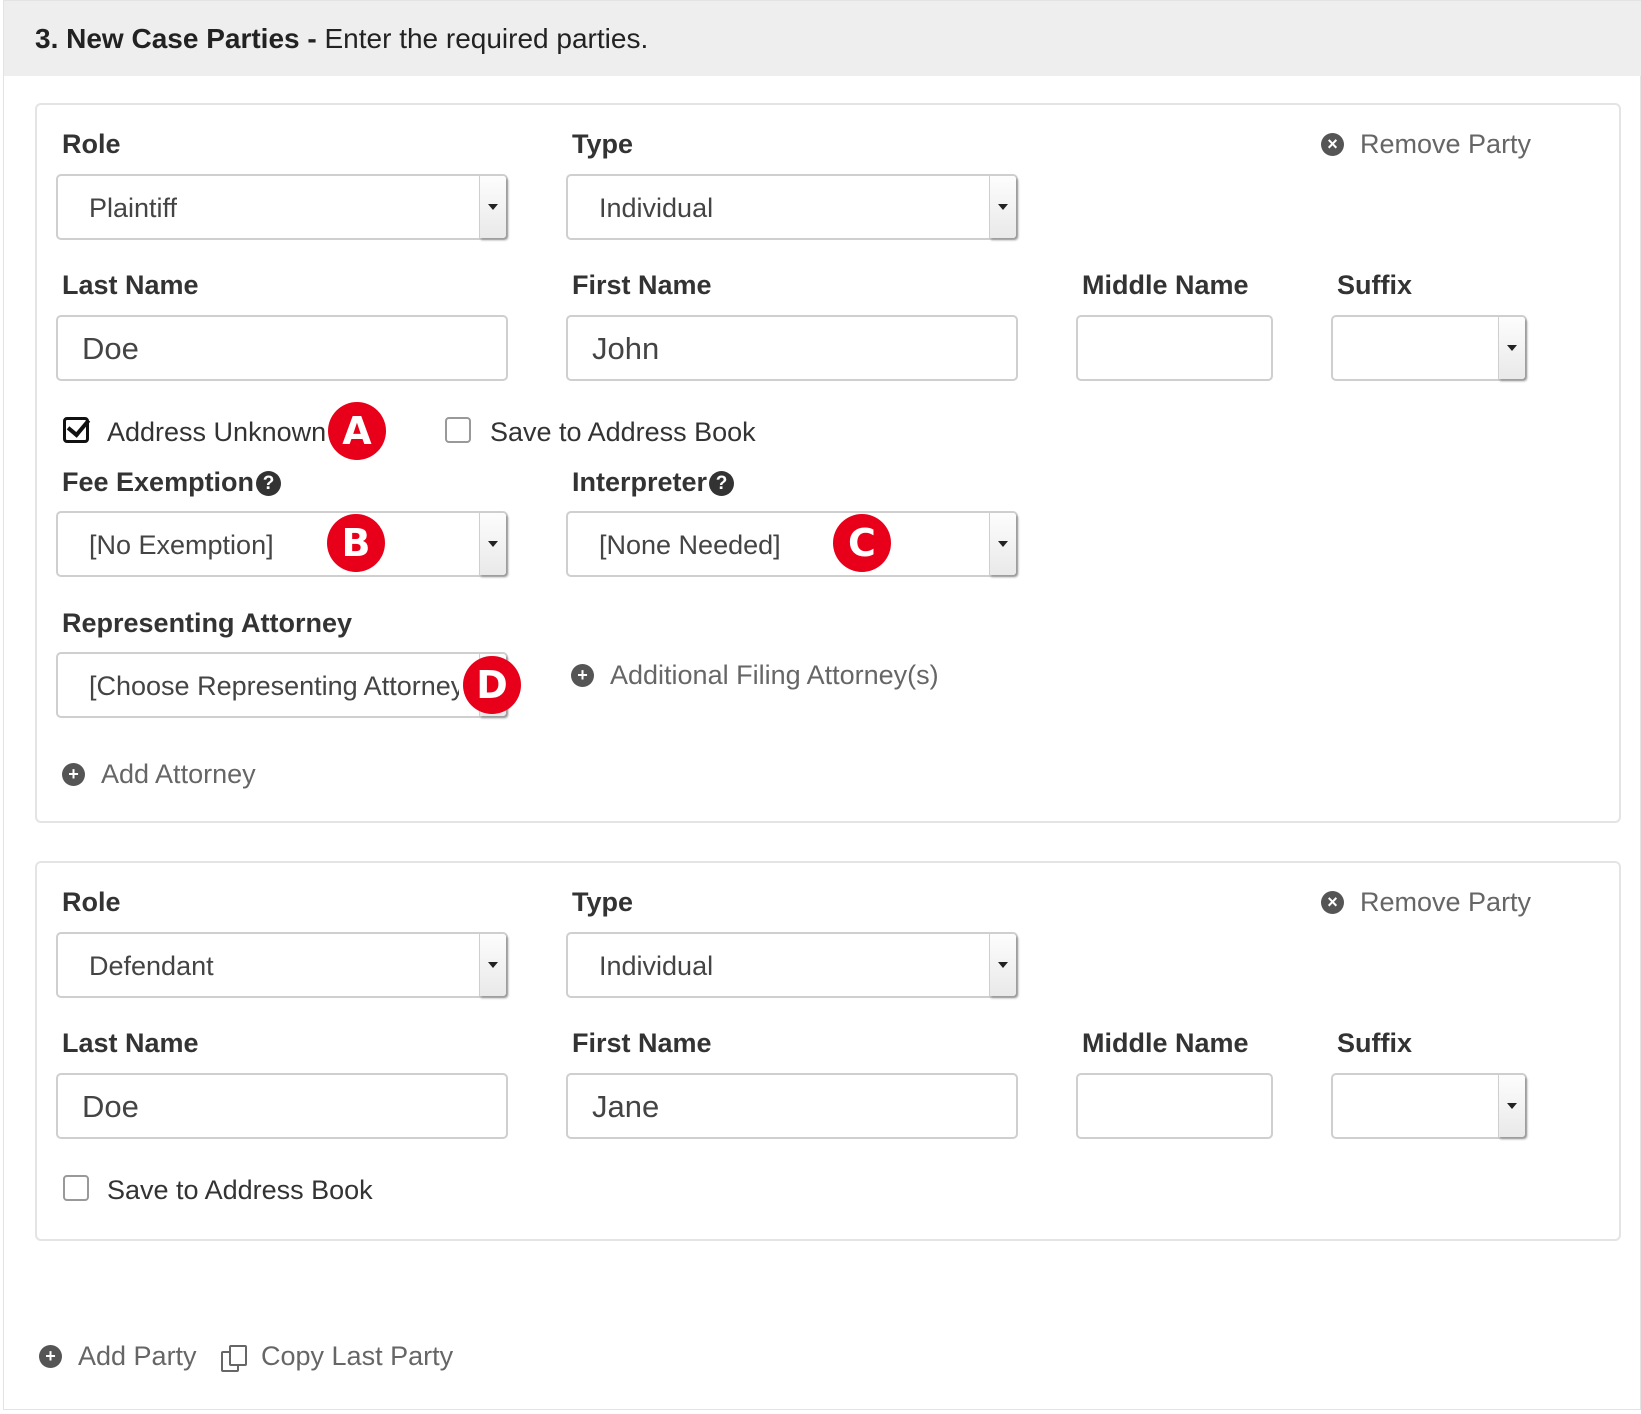 The image size is (1641, 1414). Describe the element at coordinates (690, 545) in the screenshot. I see `interpreter-value: [None Needed]` at that location.